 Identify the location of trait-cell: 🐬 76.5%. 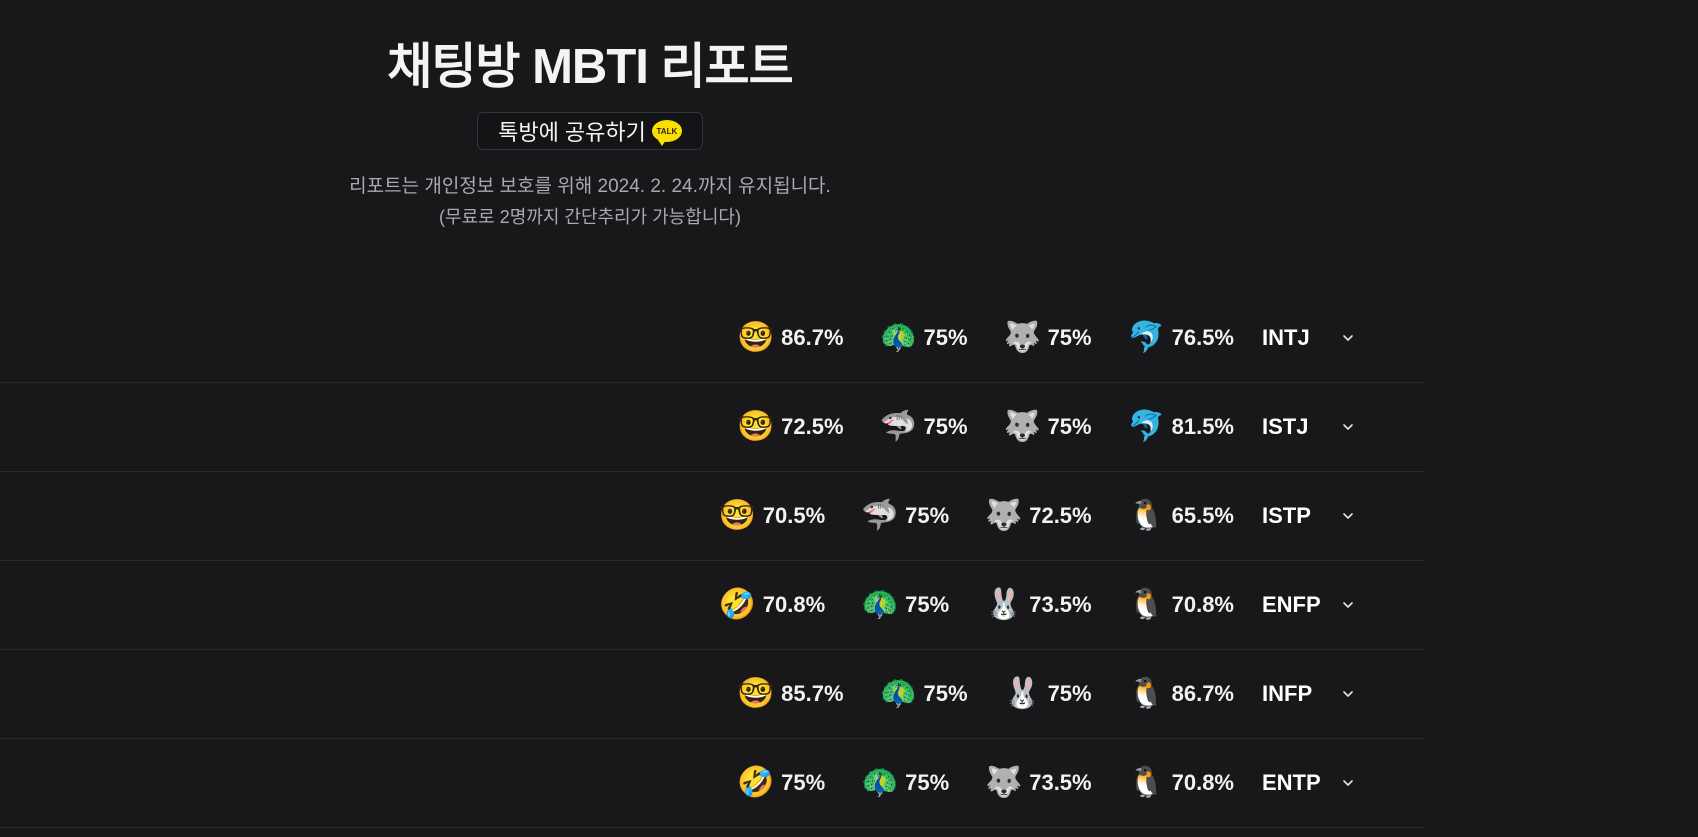
(1181, 338).